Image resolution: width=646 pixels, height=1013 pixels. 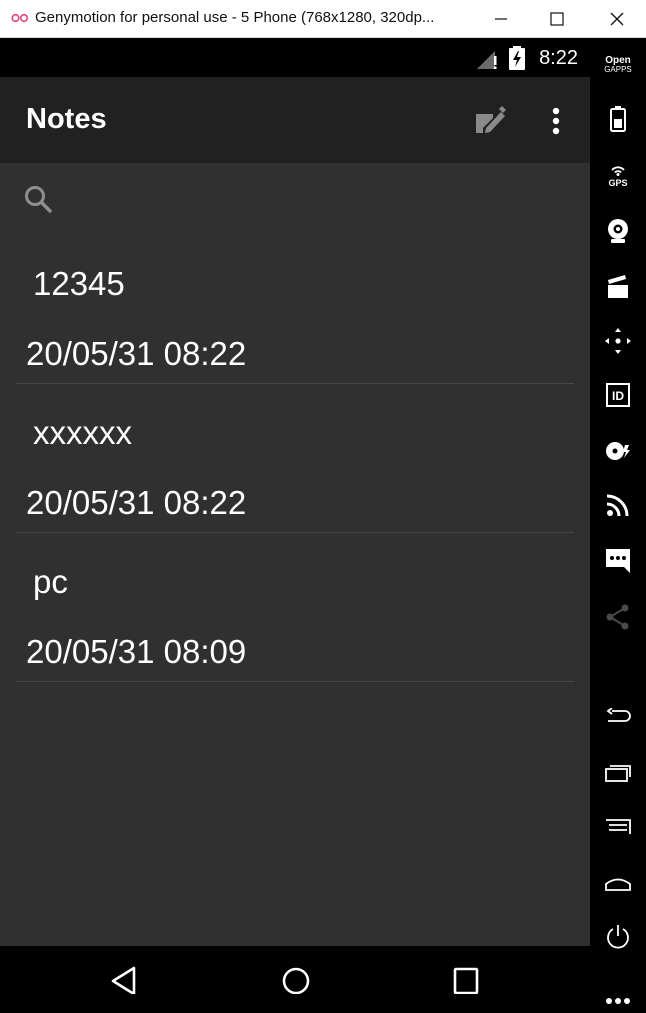 What do you see at coordinates (136, 651) in the screenshot?
I see `note-date: 20/05/31 08:09` at bounding box center [136, 651].